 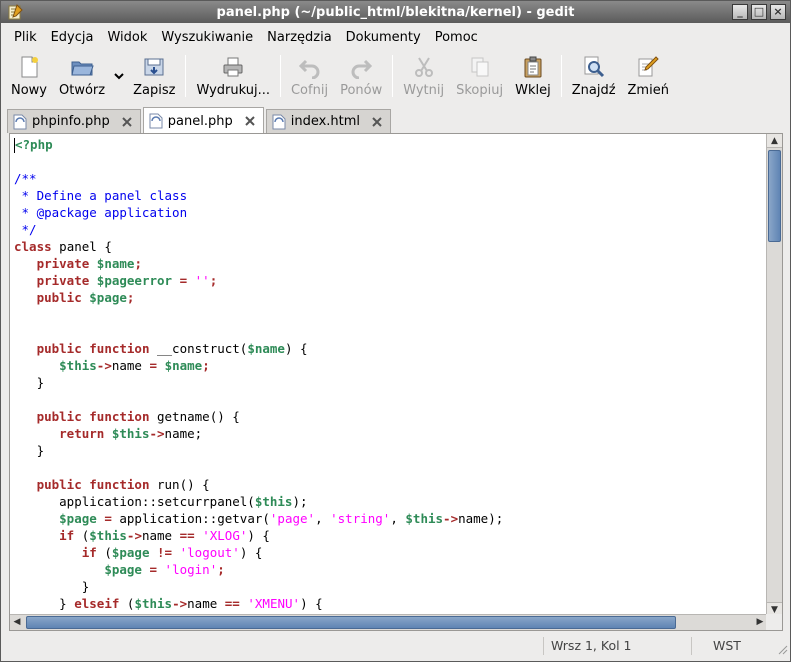 I want to click on code-token: ,, so click(x=398, y=518).